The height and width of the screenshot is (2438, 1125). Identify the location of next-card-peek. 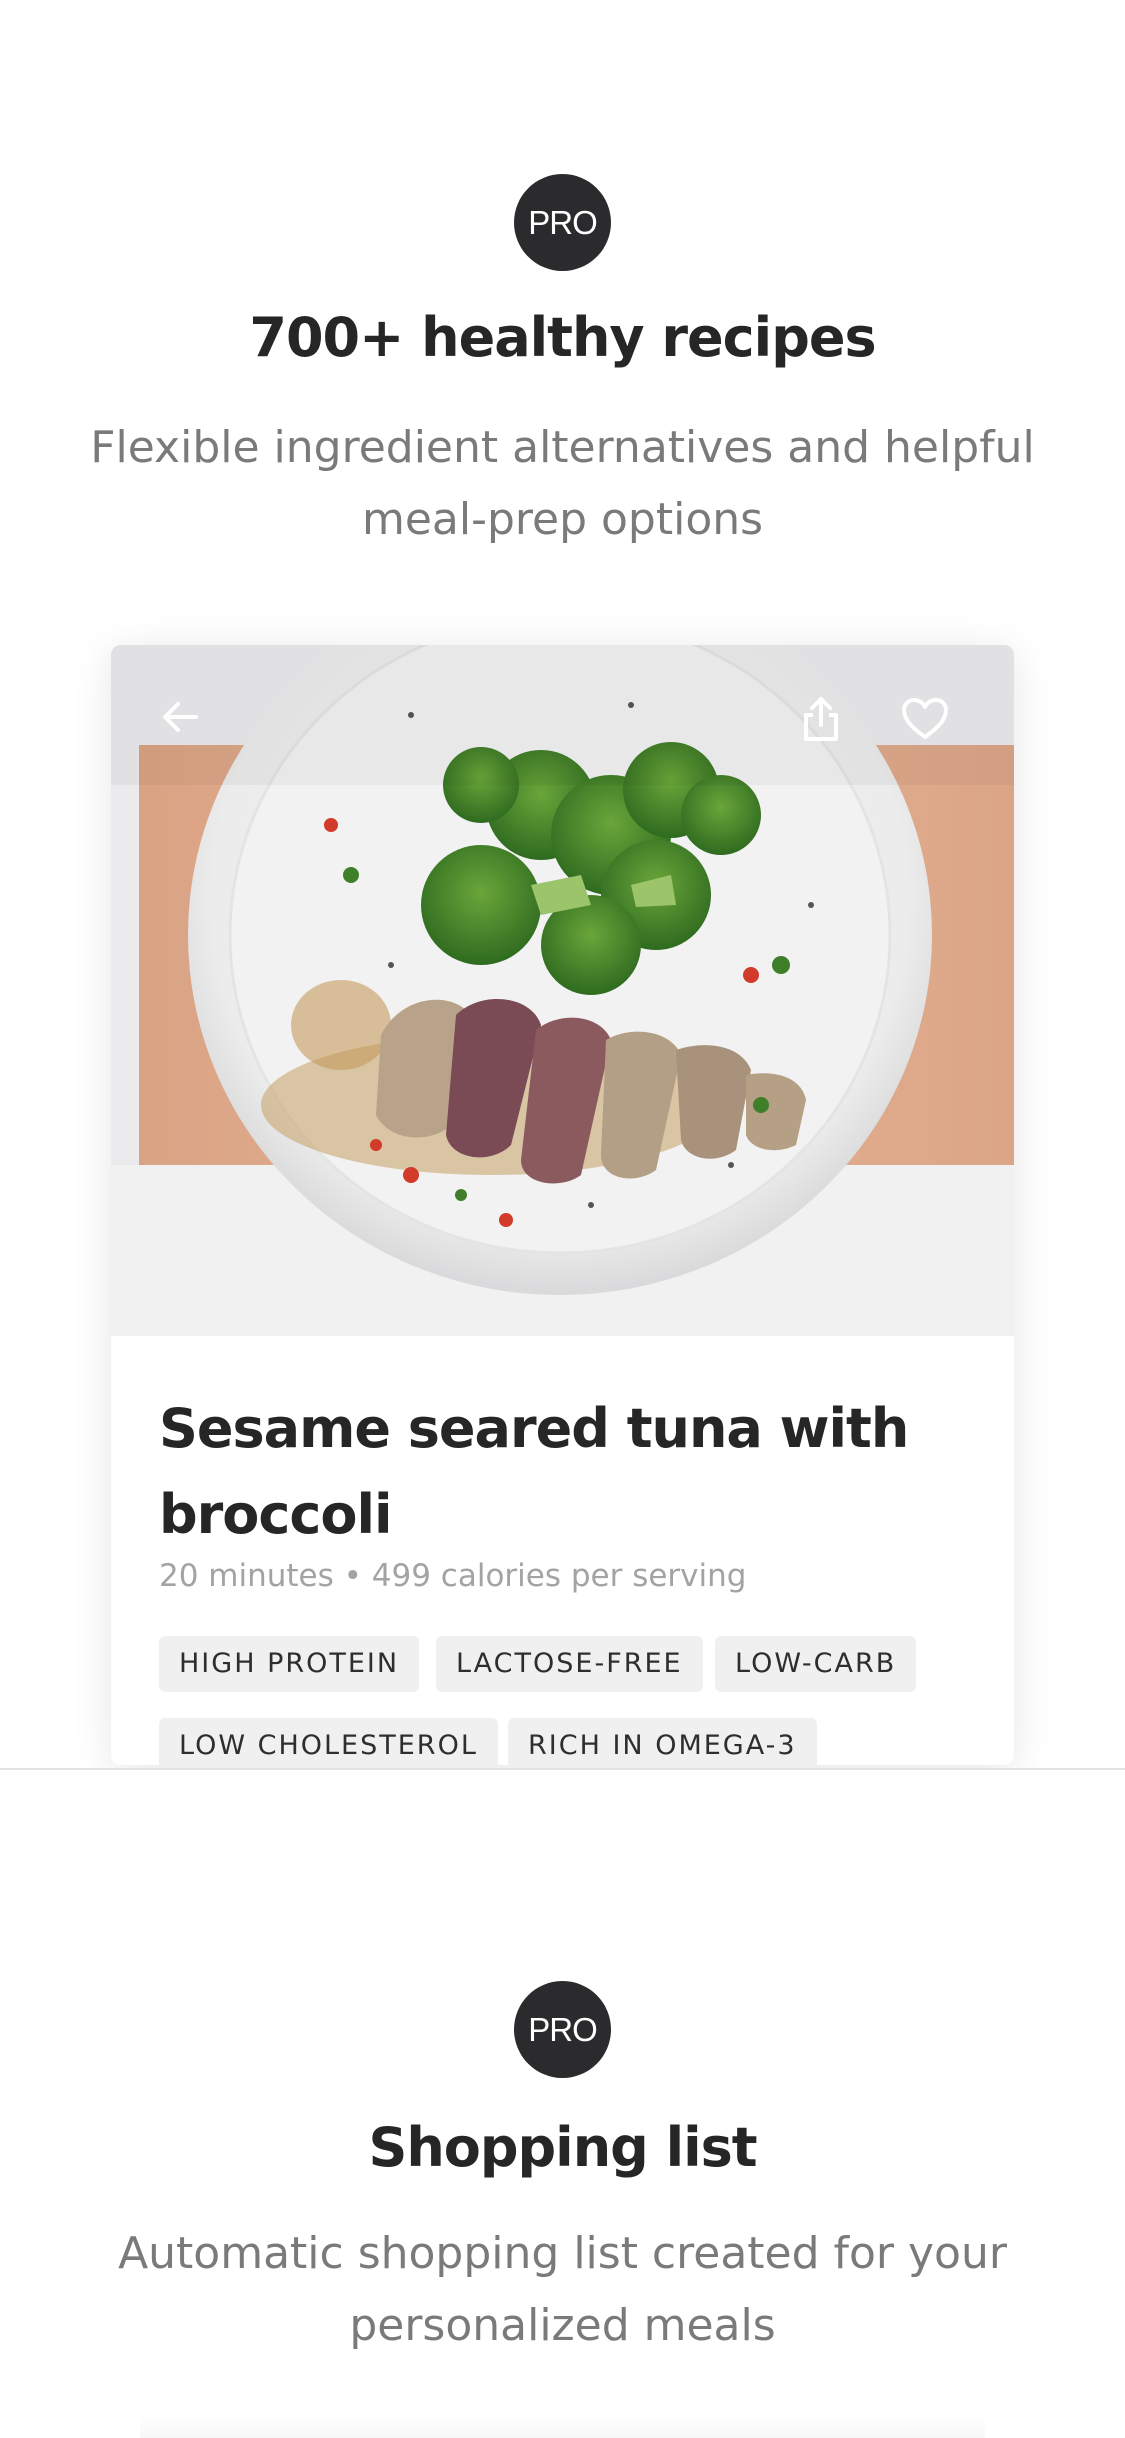
(562, 2426).